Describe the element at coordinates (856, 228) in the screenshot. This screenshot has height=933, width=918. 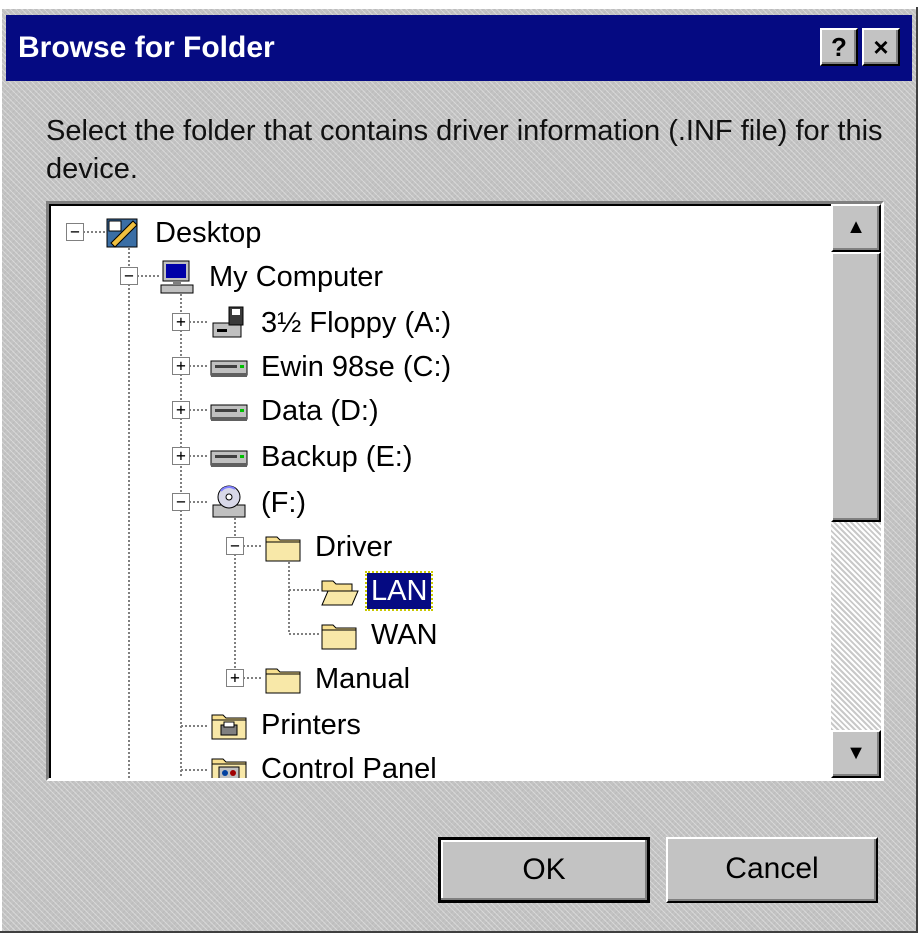
I see `scroll-up-button: ▲` at that location.